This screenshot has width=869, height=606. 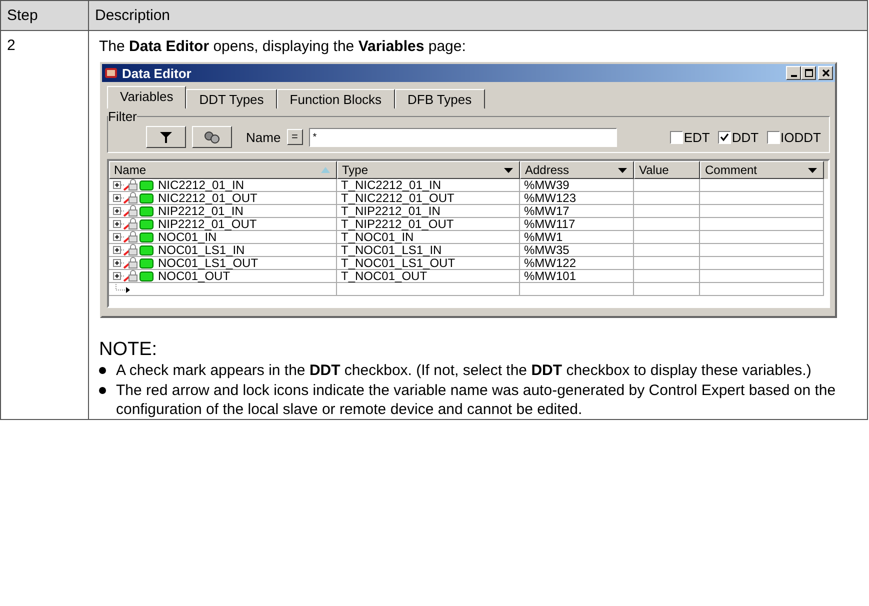 I want to click on type-cell: T_NIP2212_01_IN, so click(x=428, y=211).